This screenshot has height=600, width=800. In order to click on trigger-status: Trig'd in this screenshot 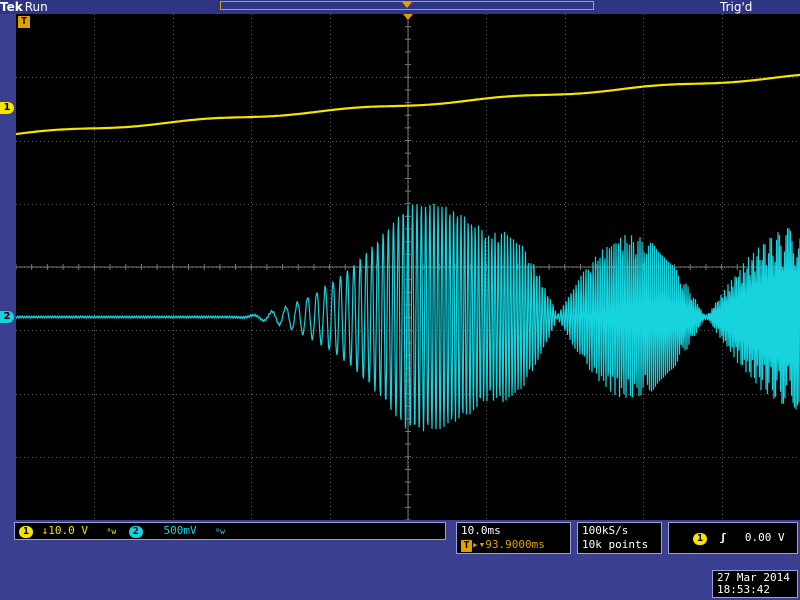, I will do `click(736, 7)`.